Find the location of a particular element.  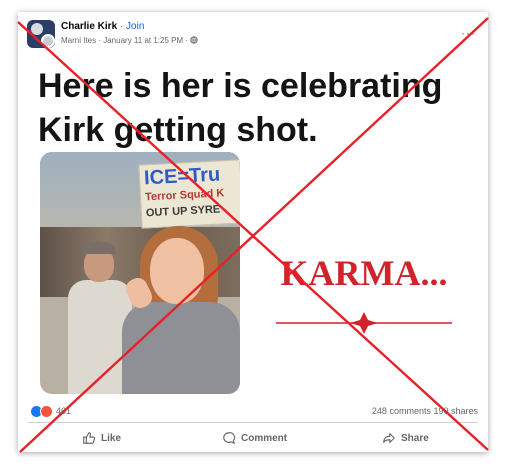

author-line: Charlie Kirk · Join is located at coordinates (102, 26).